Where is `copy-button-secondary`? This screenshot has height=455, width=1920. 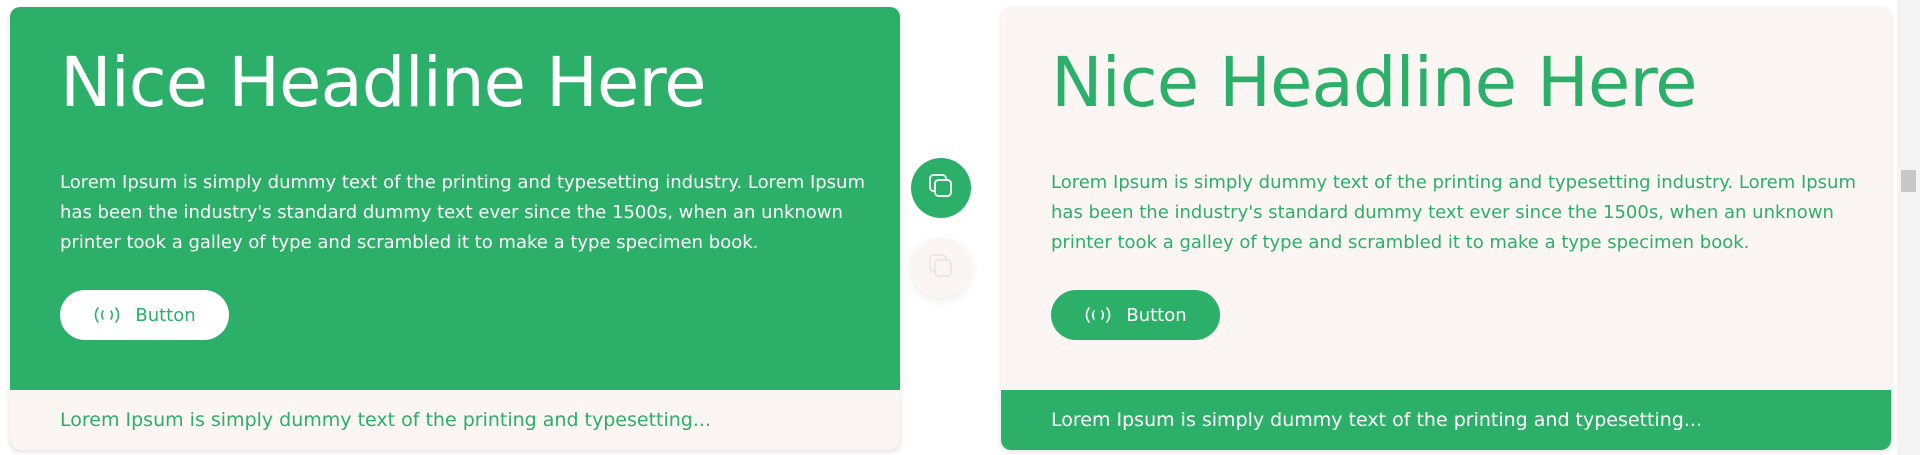 copy-button-secondary is located at coordinates (941, 268).